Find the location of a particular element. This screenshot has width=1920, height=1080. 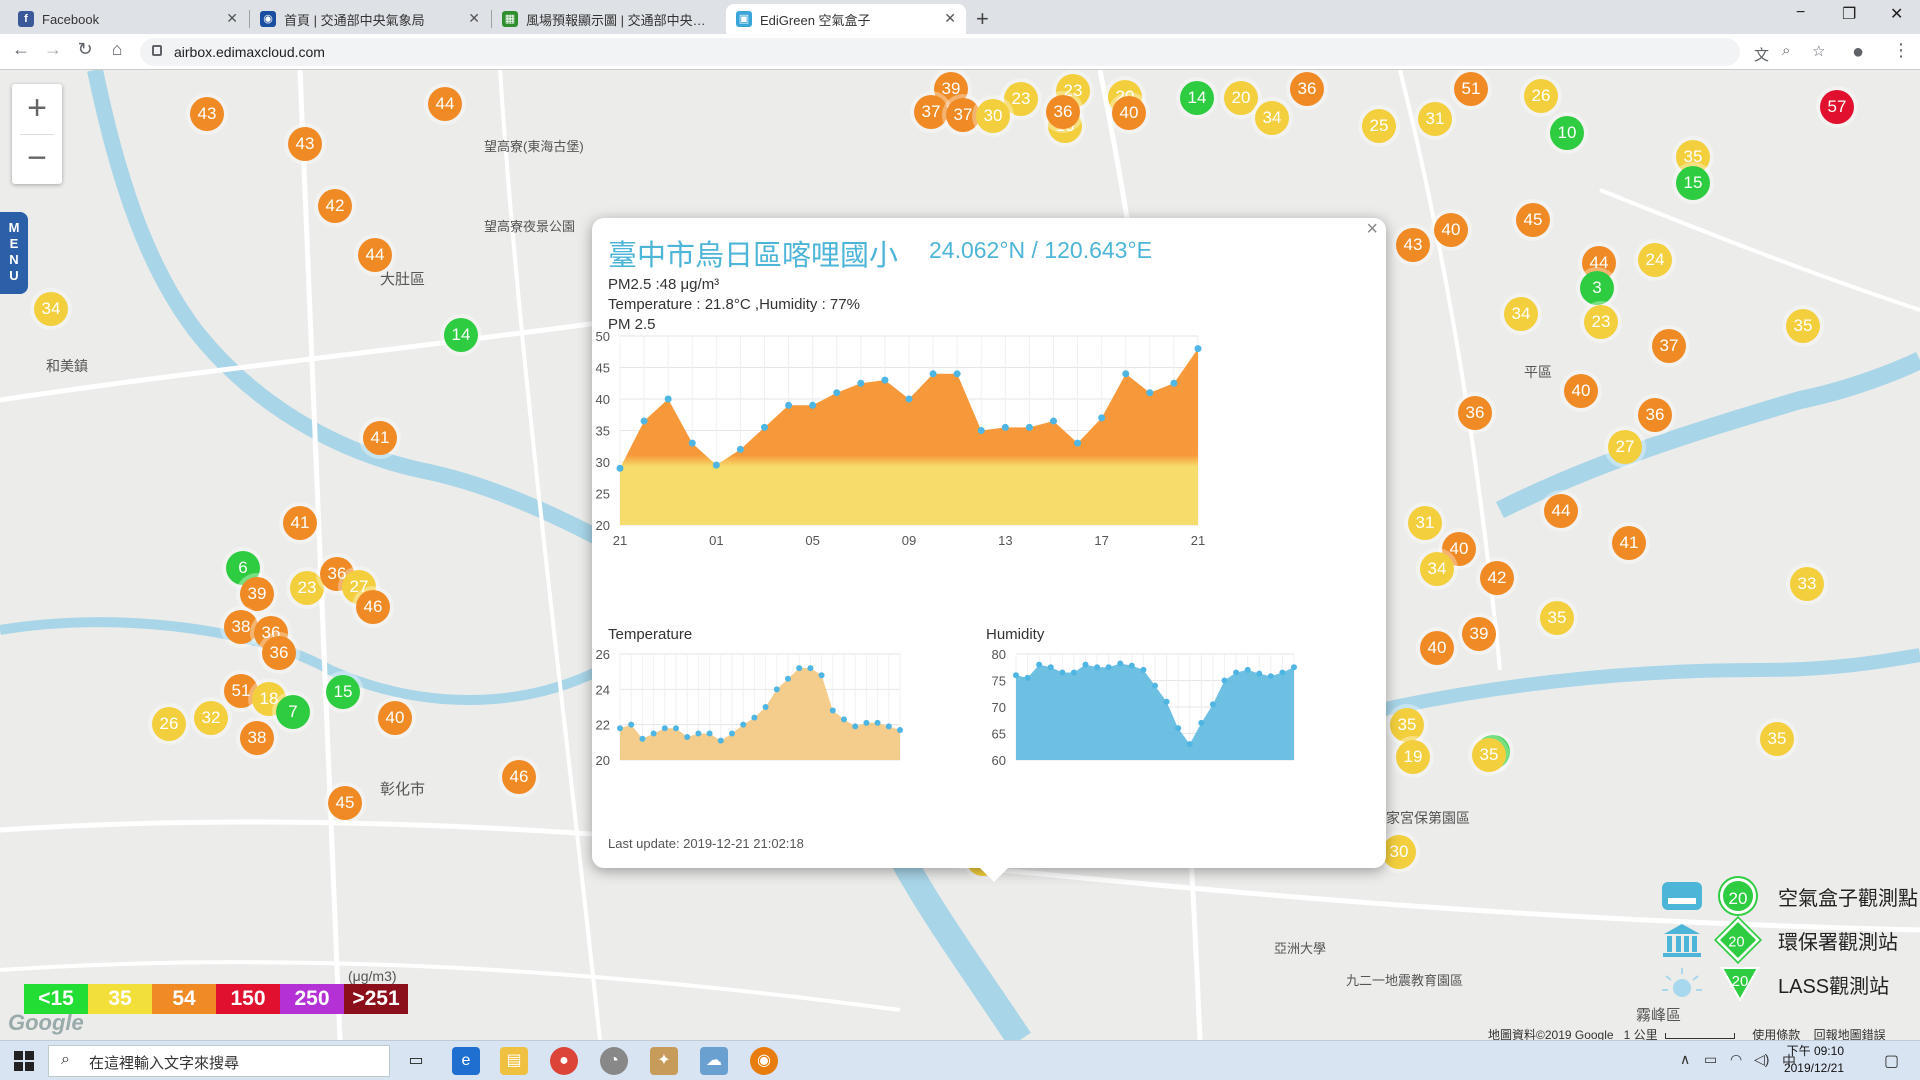

app-icon: ◔ is located at coordinates (614, 1061).